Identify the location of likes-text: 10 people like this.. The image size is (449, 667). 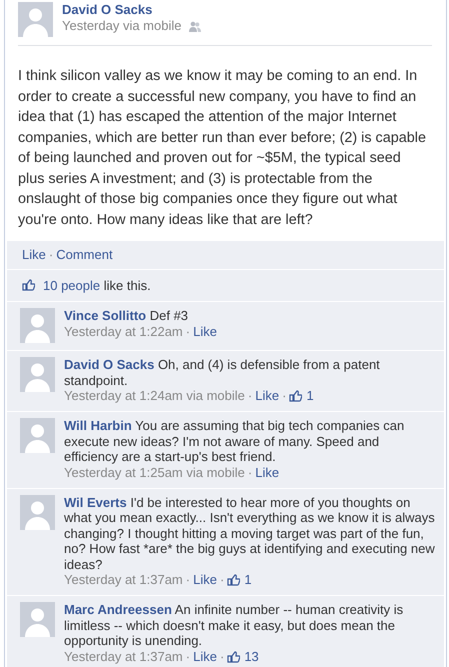
(97, 285).